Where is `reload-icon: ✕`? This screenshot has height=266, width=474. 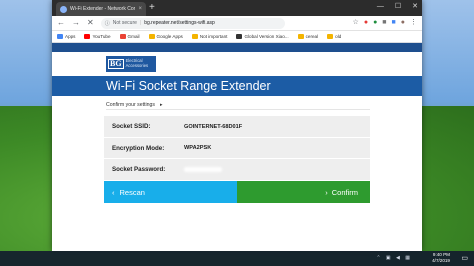 reload-icon: ✕ is located at coordinates (90, 23).